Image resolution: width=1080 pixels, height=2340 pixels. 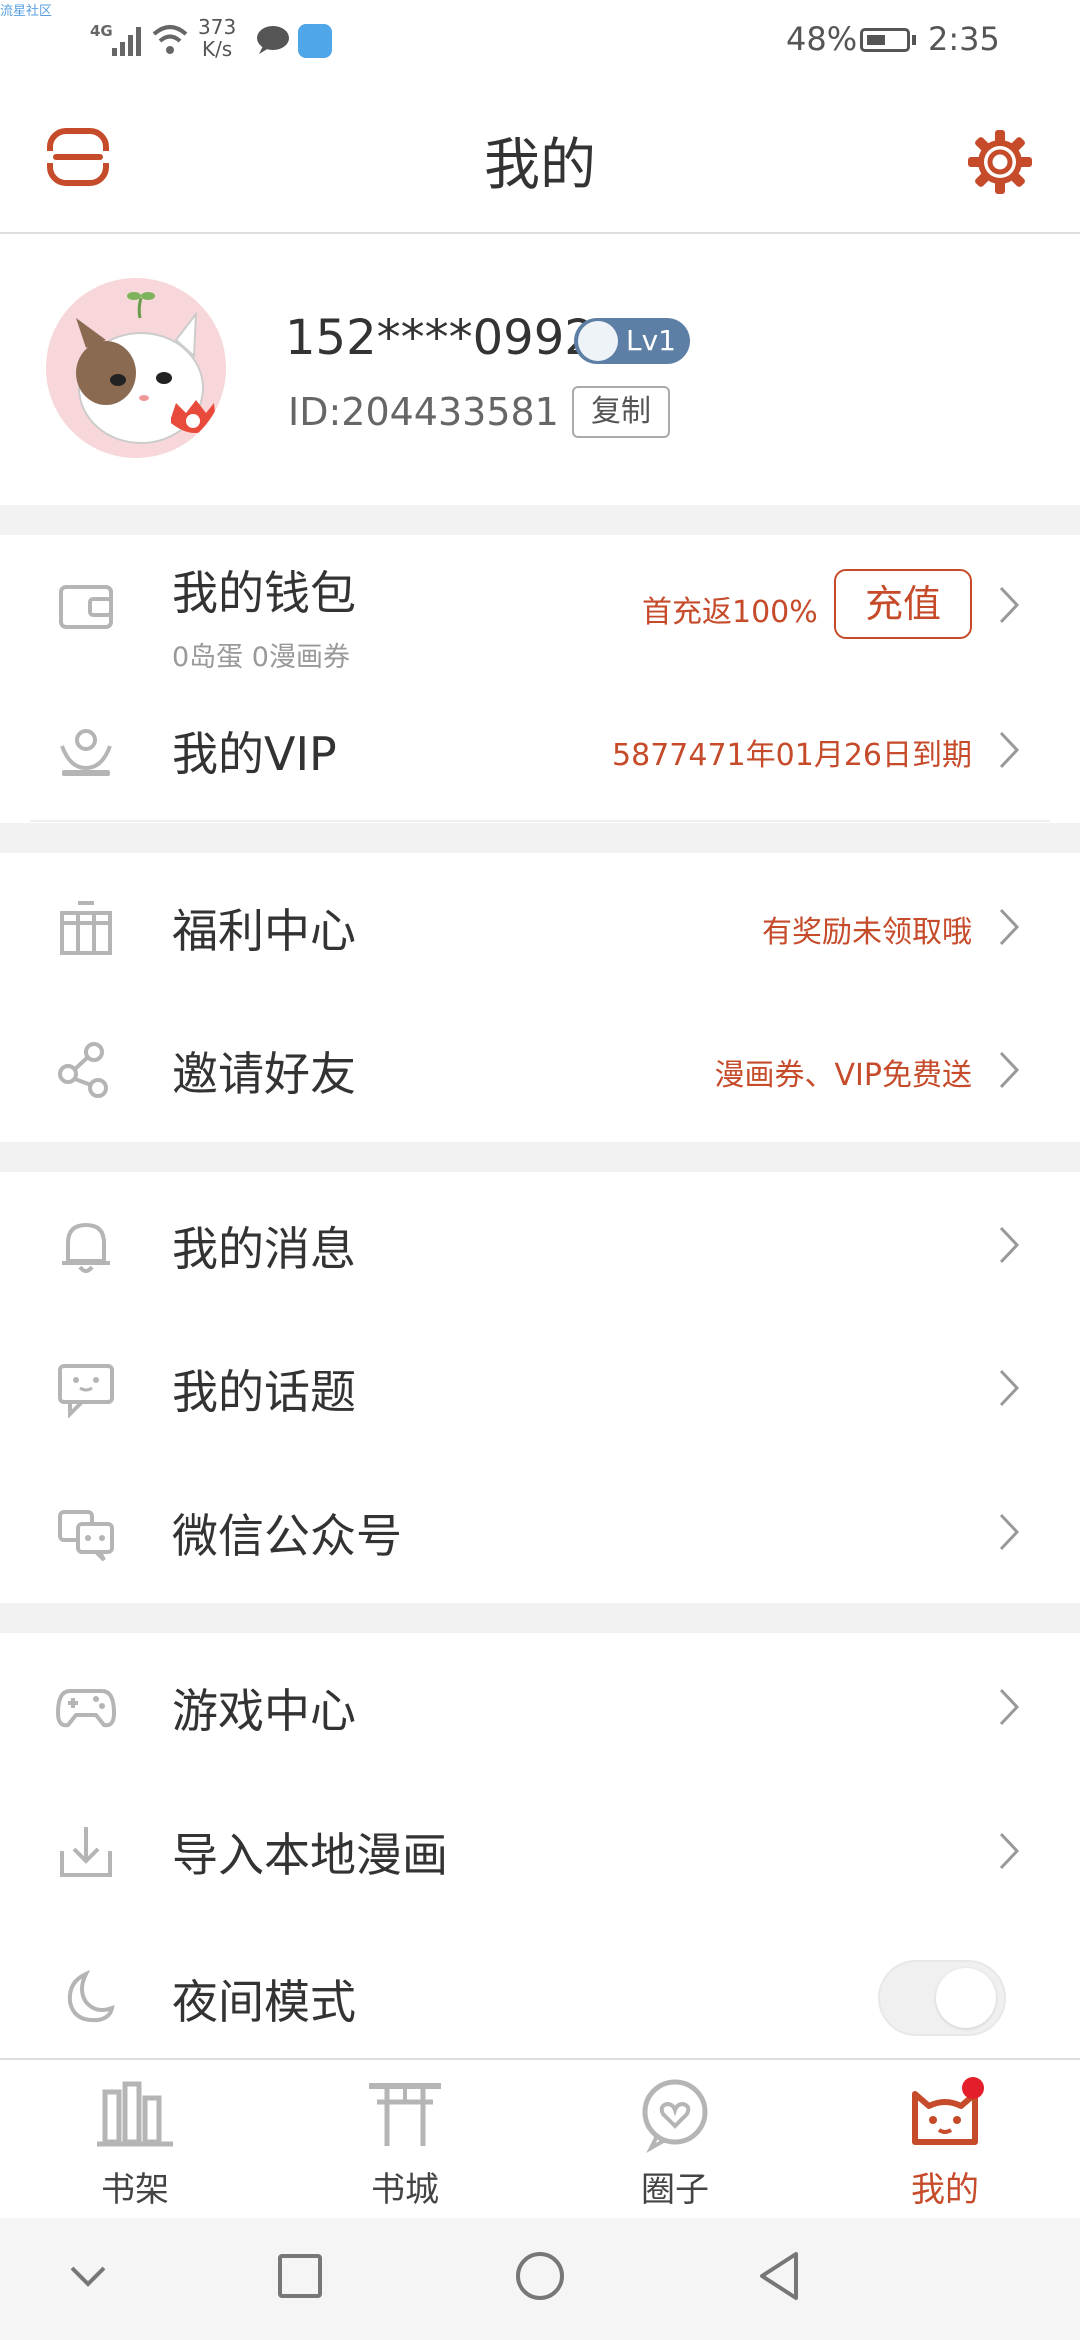 I want to click on chat-notify-icon, so click(x=273, y=40).